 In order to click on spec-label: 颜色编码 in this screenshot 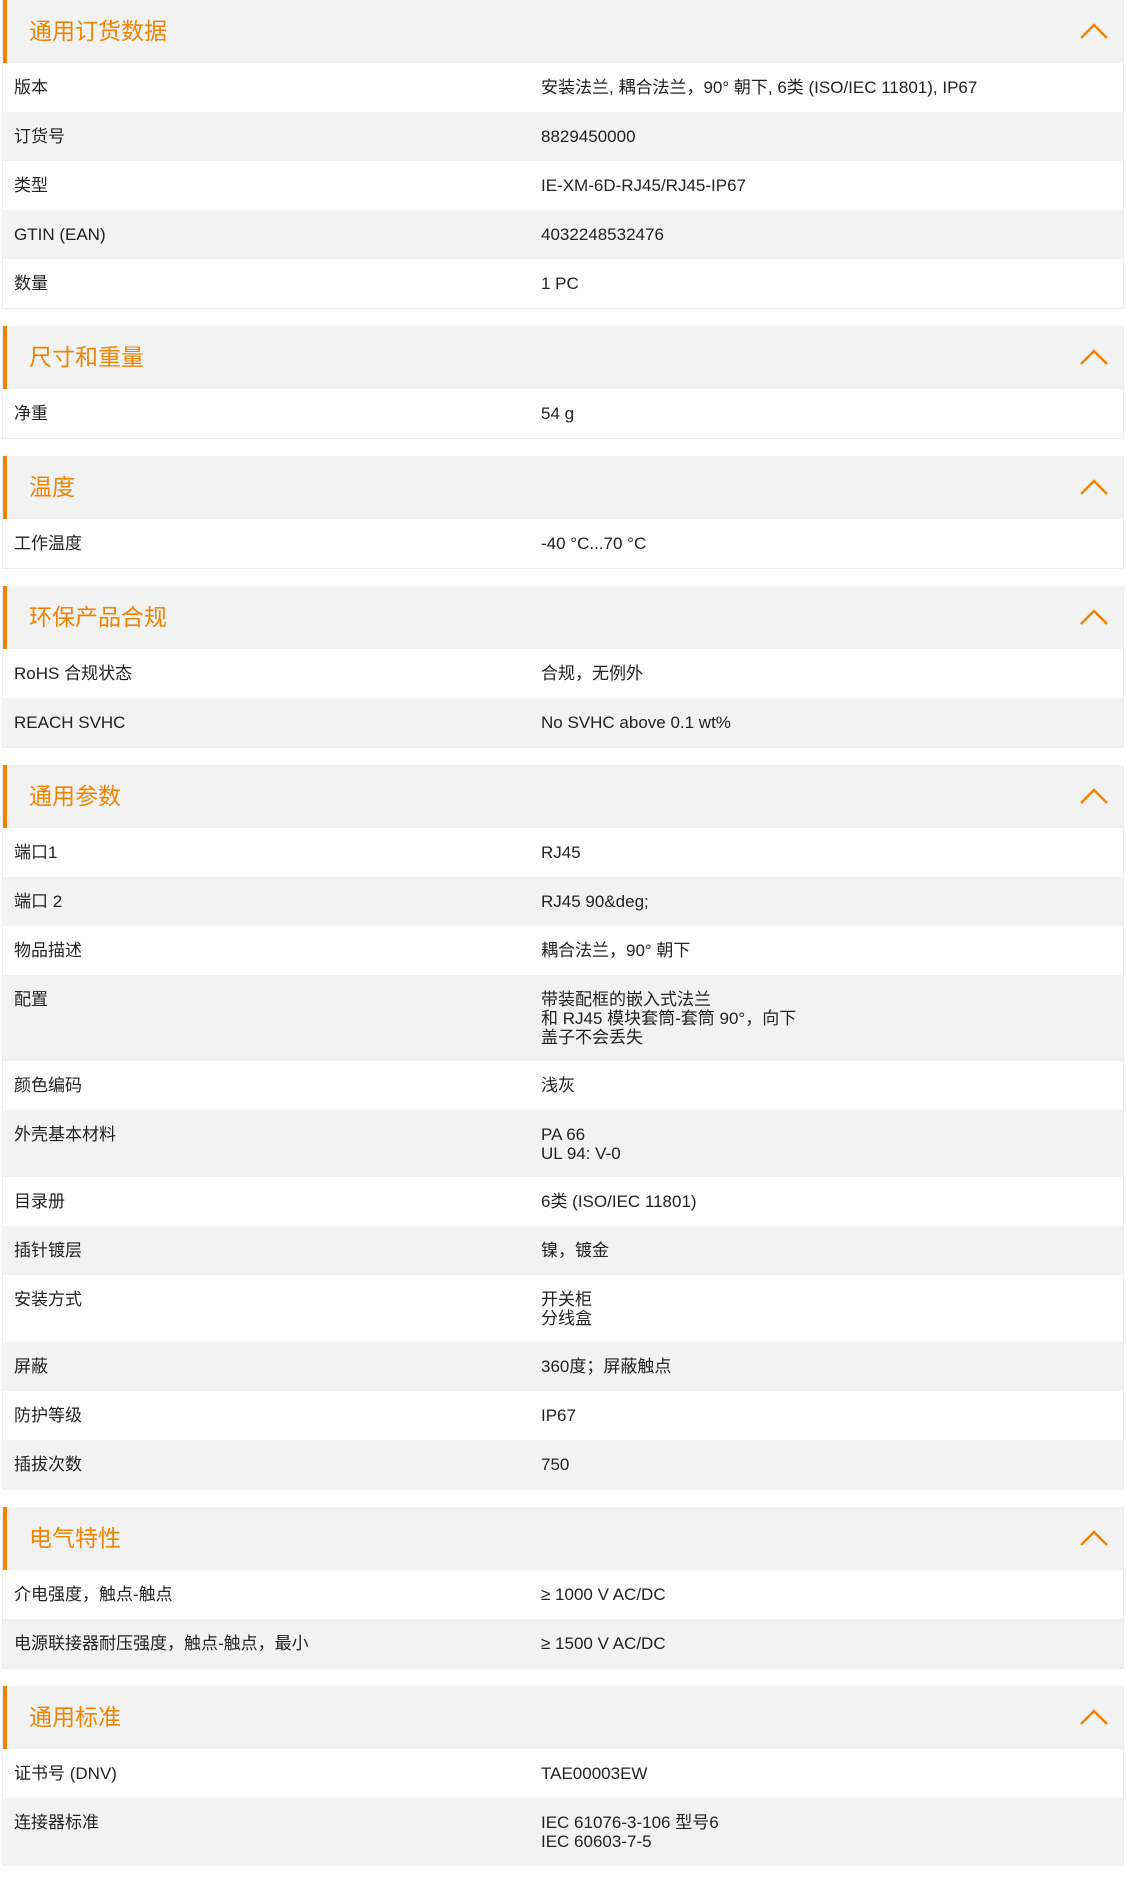, I will do `click(48, 1085)`.